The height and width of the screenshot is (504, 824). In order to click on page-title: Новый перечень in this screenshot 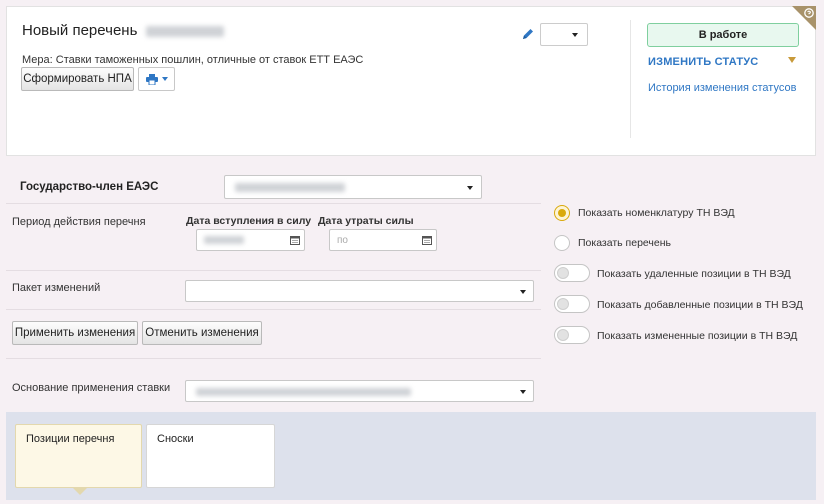, I will do `click(123, 30)`.